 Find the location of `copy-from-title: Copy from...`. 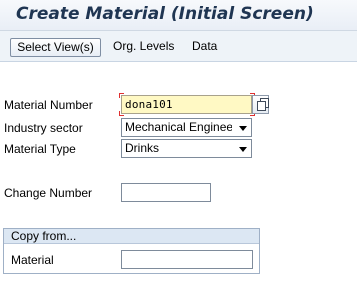

copy-from-title: Copy from... is located at coordinates (44, 236).